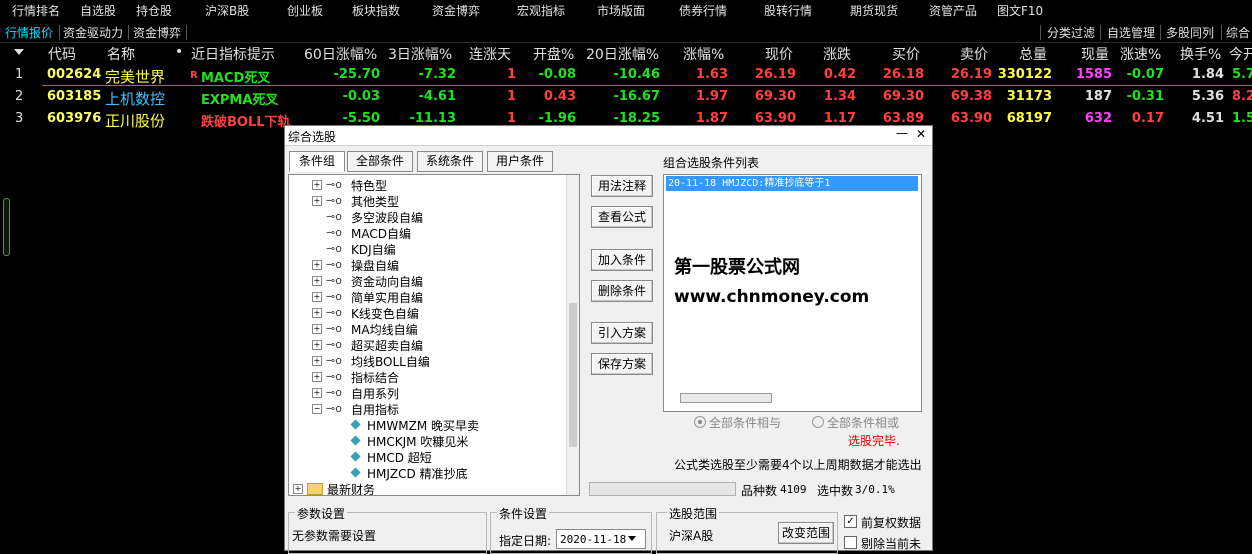 This screenshot has height=554, width=1252. What do you see at coordinates (154, 10) in the screenshot?
I see `menu-chicanggu: 持仓股` at bounding box center [154, 10].